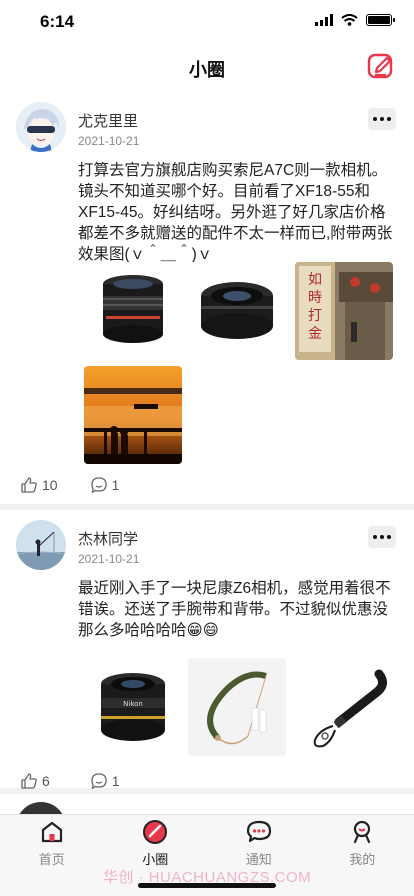 The height and width of the screenshot is (896, 414). I want to click on post-image-street-shop: 如 時 打 金, so click(344, 311).